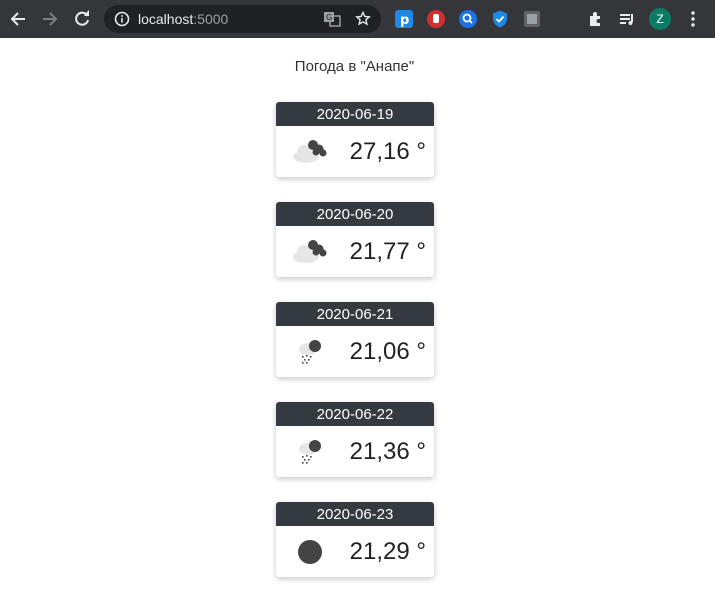  I want to click on forecast-card: 2020-06-19 27,16 °, so click(355, 139).